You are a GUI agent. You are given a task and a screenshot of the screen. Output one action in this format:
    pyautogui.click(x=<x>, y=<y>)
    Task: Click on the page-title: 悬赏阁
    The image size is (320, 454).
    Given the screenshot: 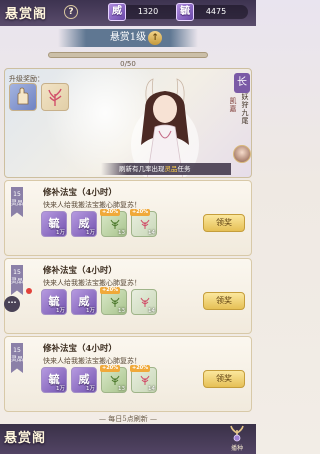 What is the action you would take?
    pyautogui.click(x=26, y=14)
    